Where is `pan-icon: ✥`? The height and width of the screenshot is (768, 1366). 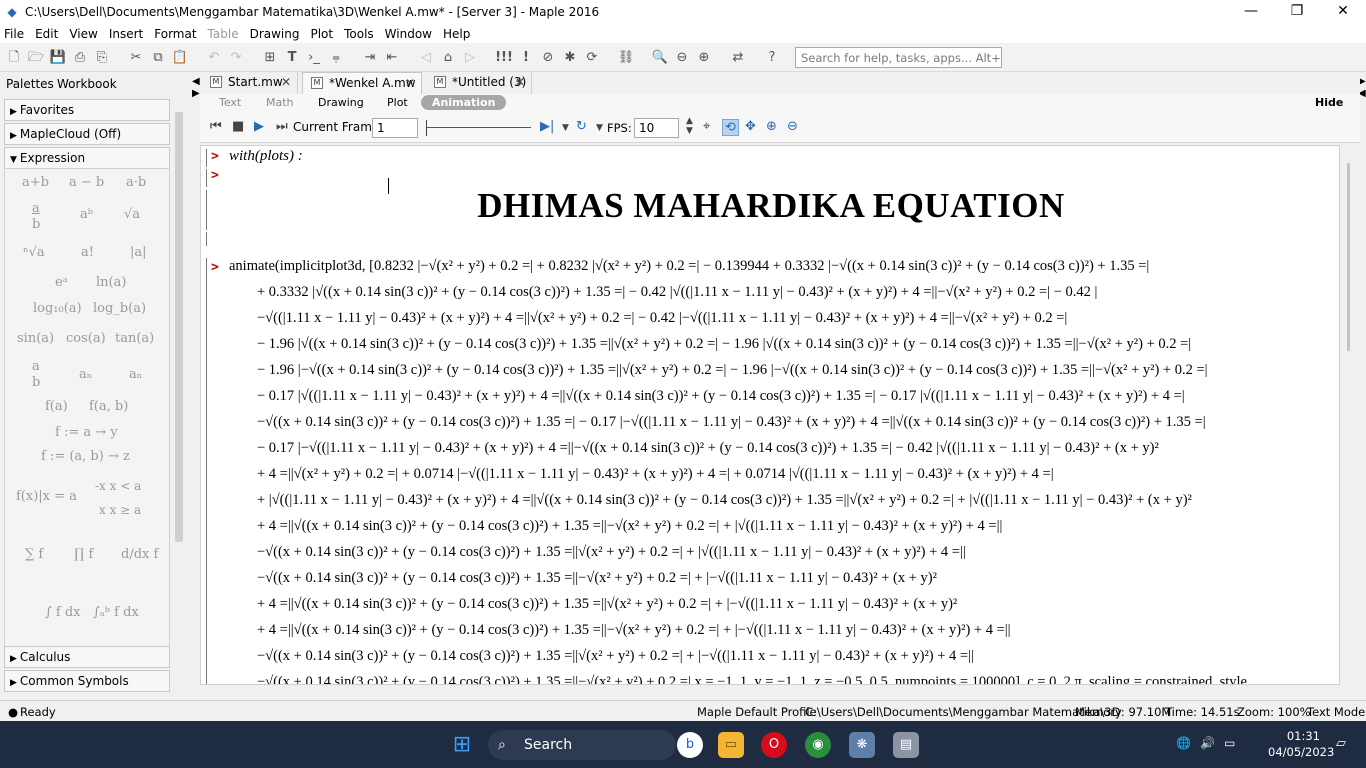 pan-icon: ✥ is located at coordinates (750, 126).